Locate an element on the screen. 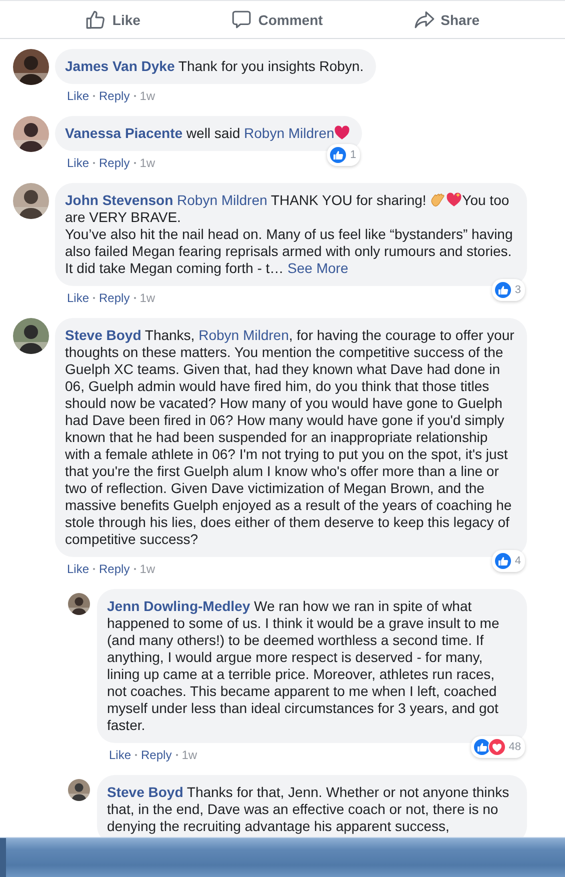 The image size is (565, 877). clapping-hands-icon is located at coordinates (438, 200).